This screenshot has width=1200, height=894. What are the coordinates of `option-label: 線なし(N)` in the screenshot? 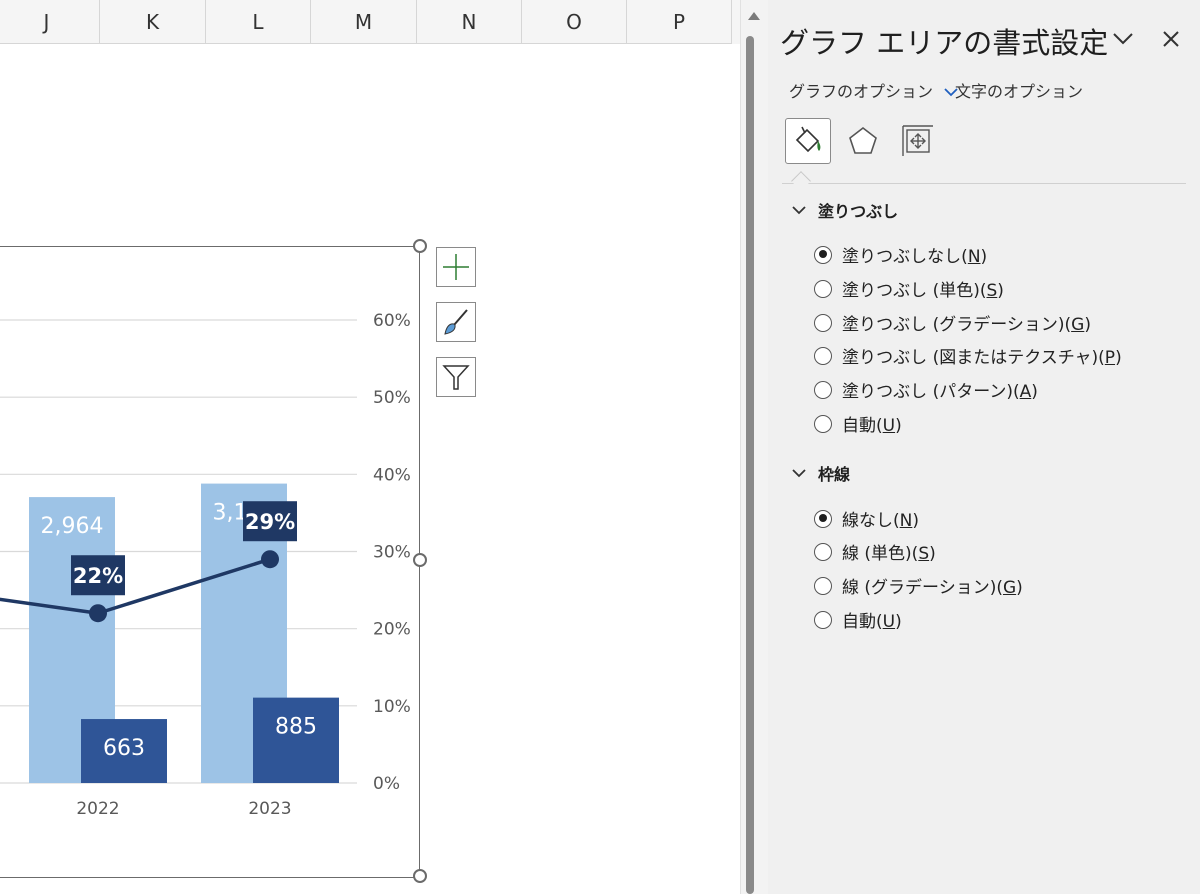 It's located at (880, 521).